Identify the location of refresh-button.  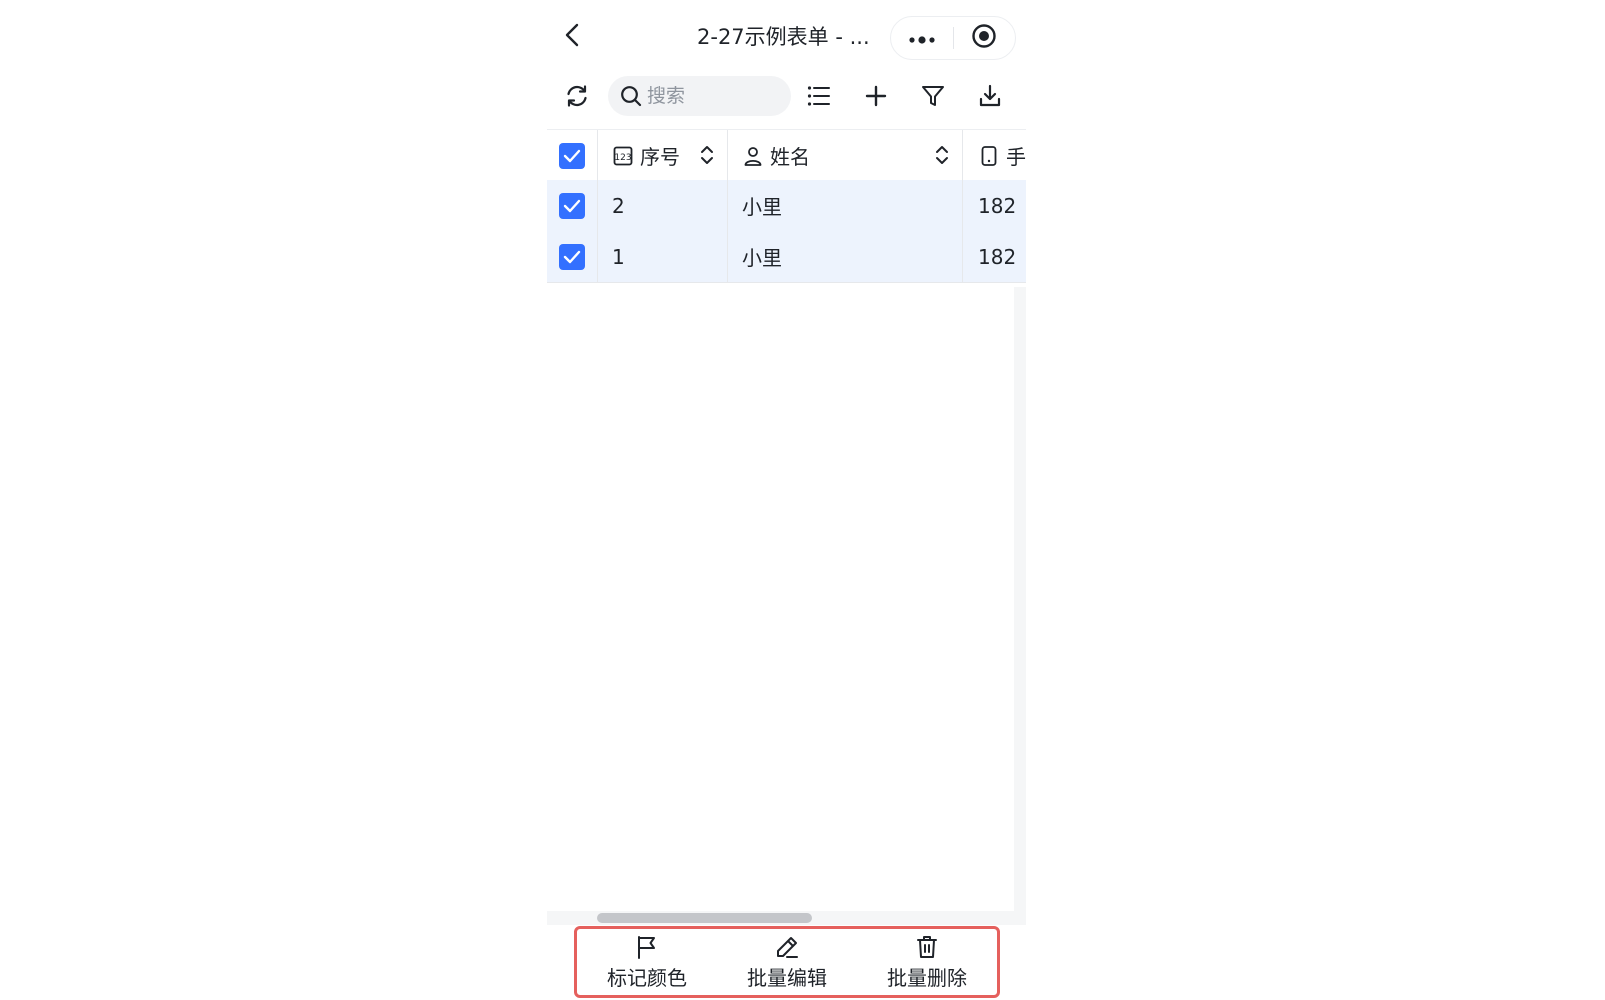
(577, 98).